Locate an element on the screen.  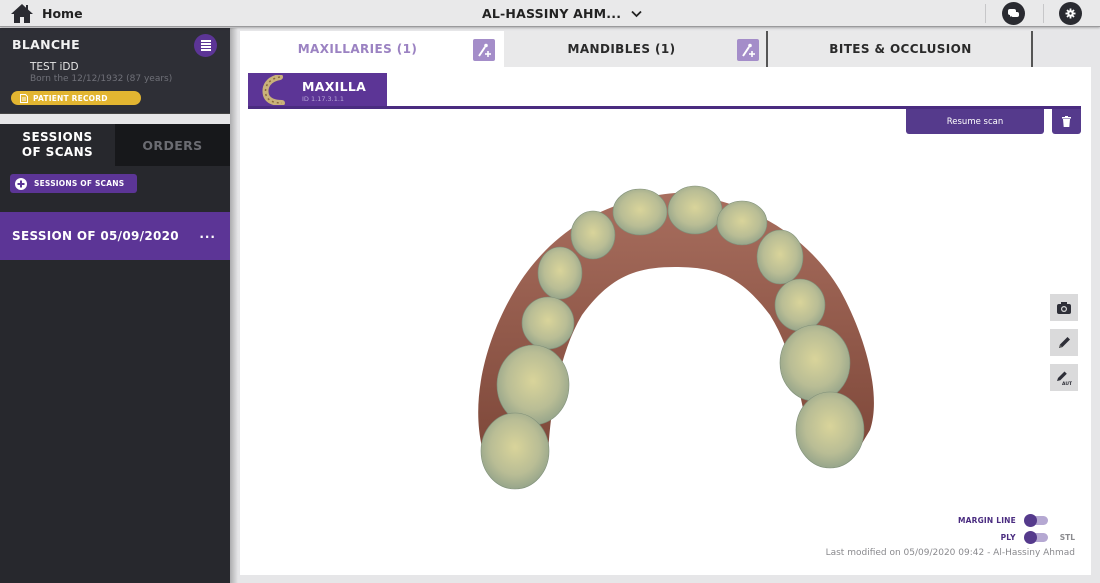
tab-orders-label: ORDERS is located at coordinates (172, 145).